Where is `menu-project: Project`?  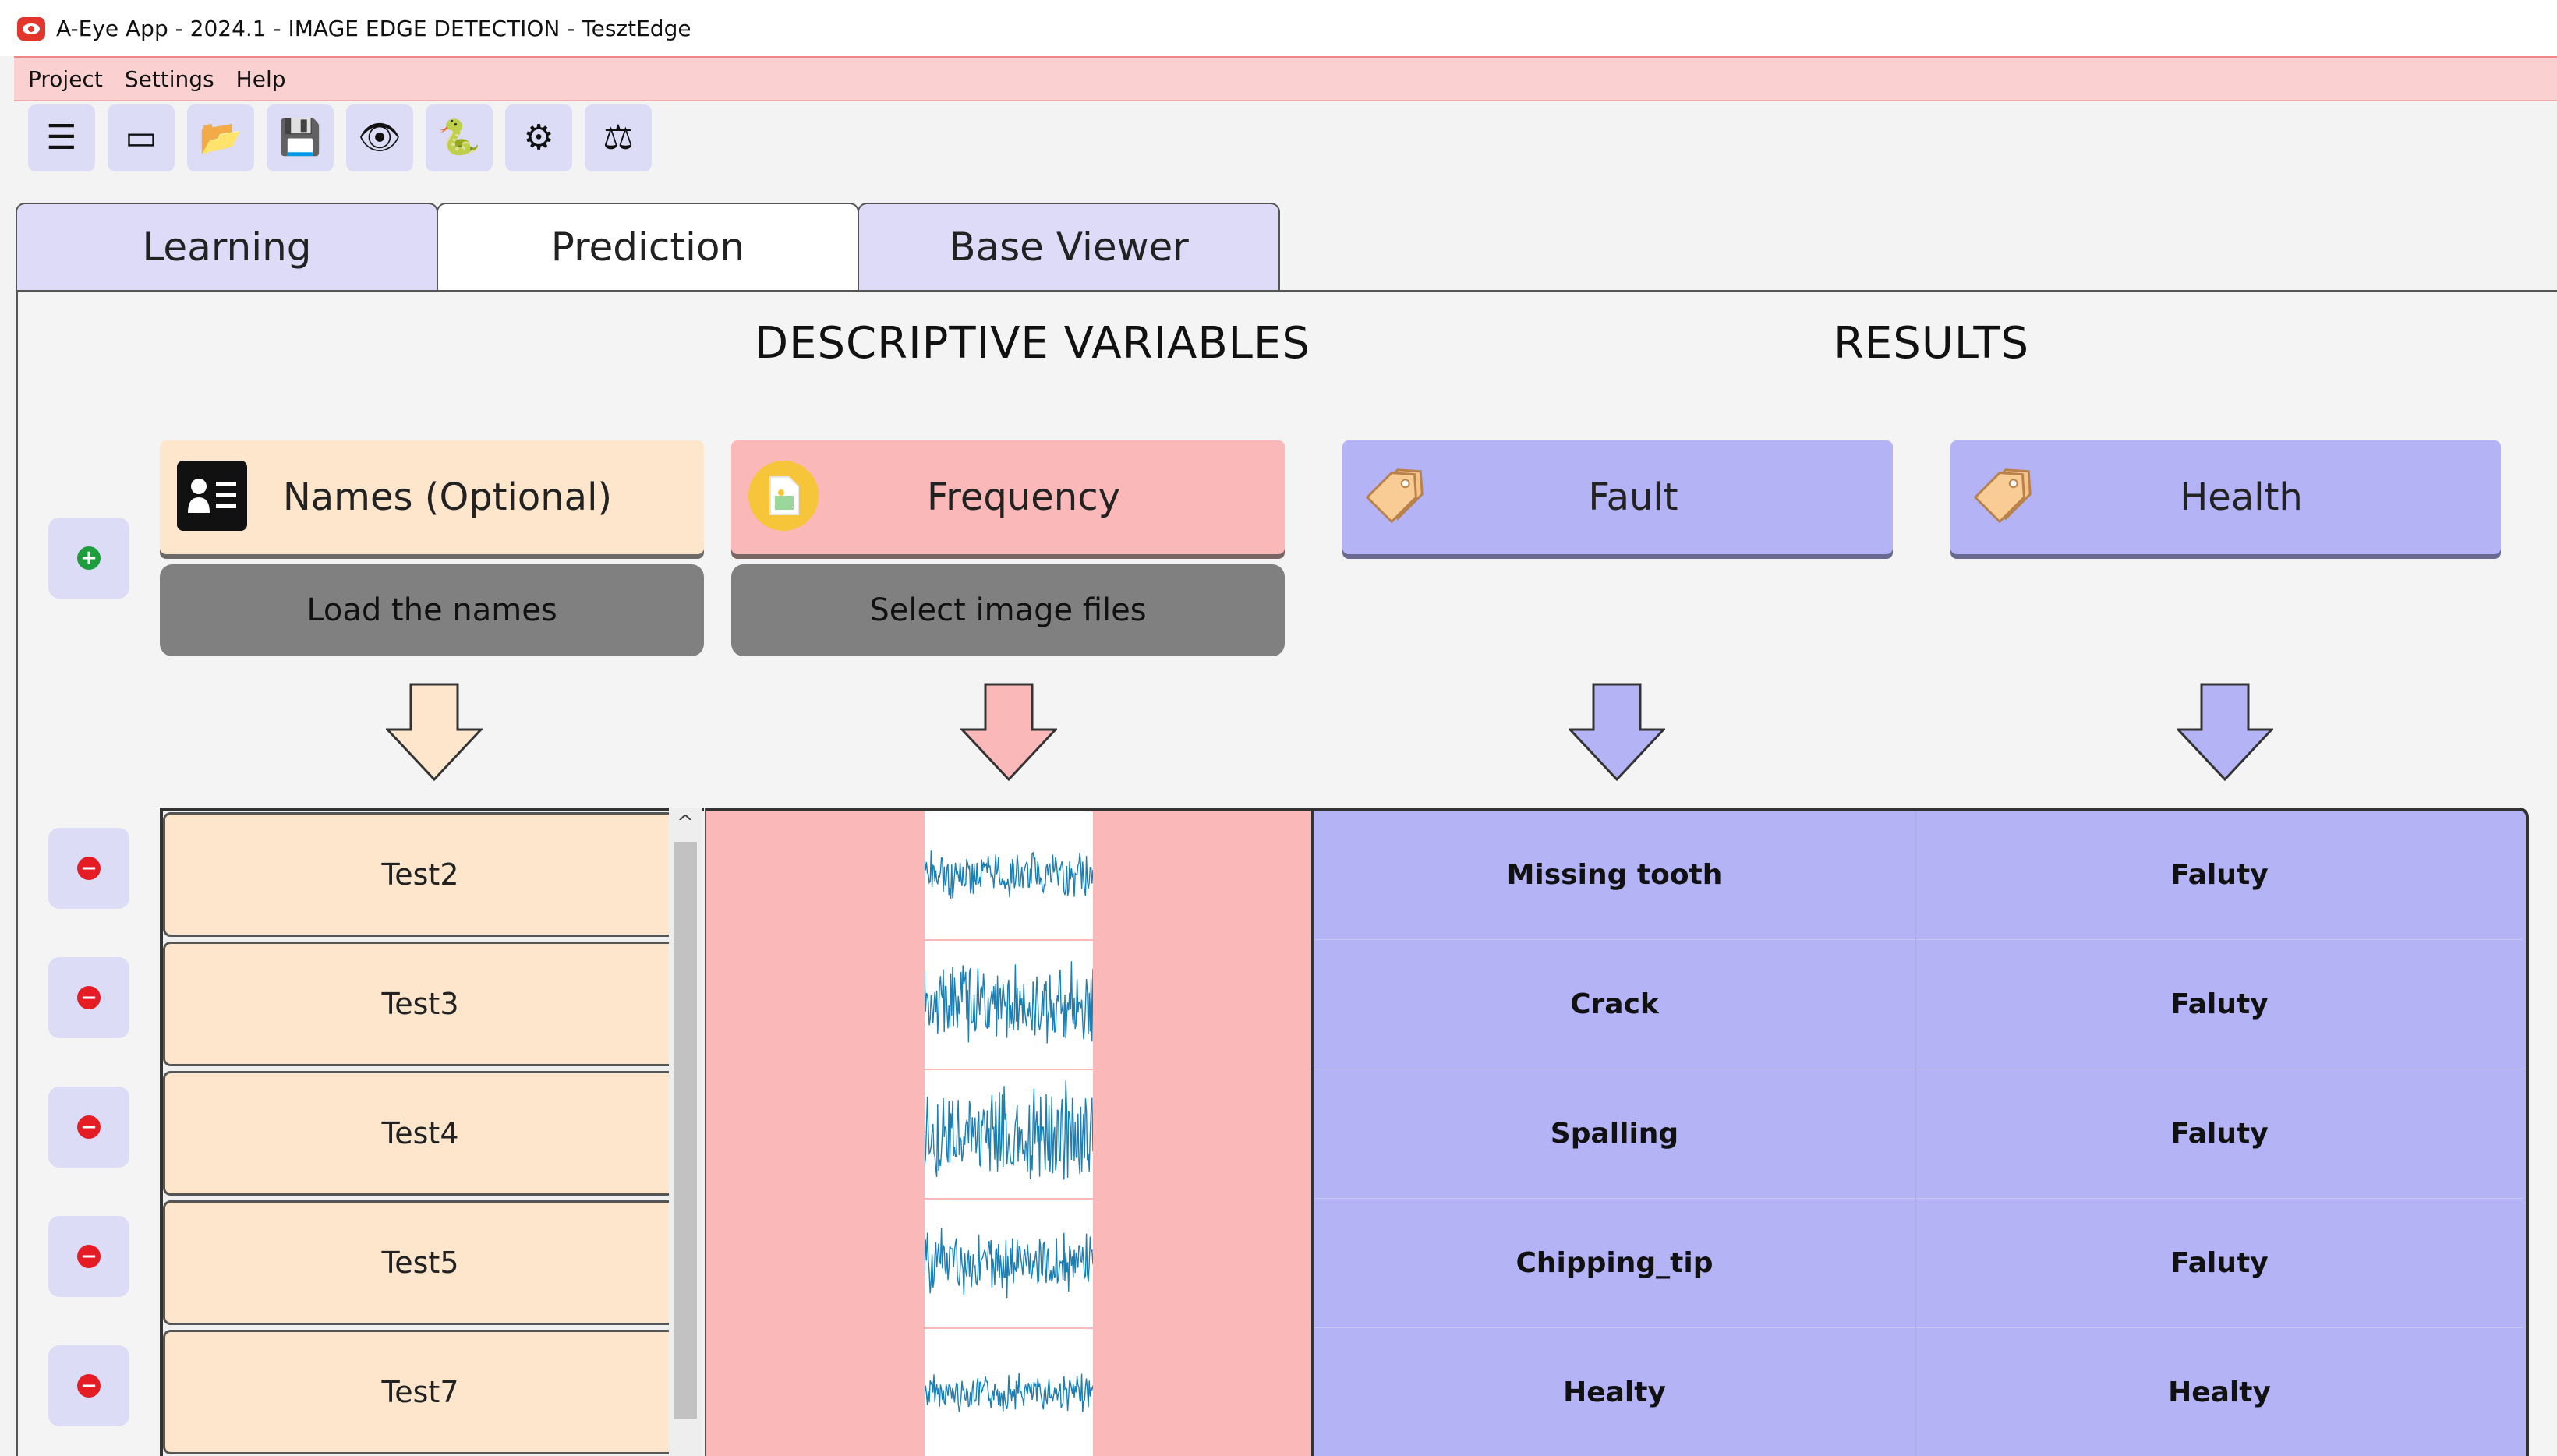 menu-project: Project is located at coordinates (62, 79).